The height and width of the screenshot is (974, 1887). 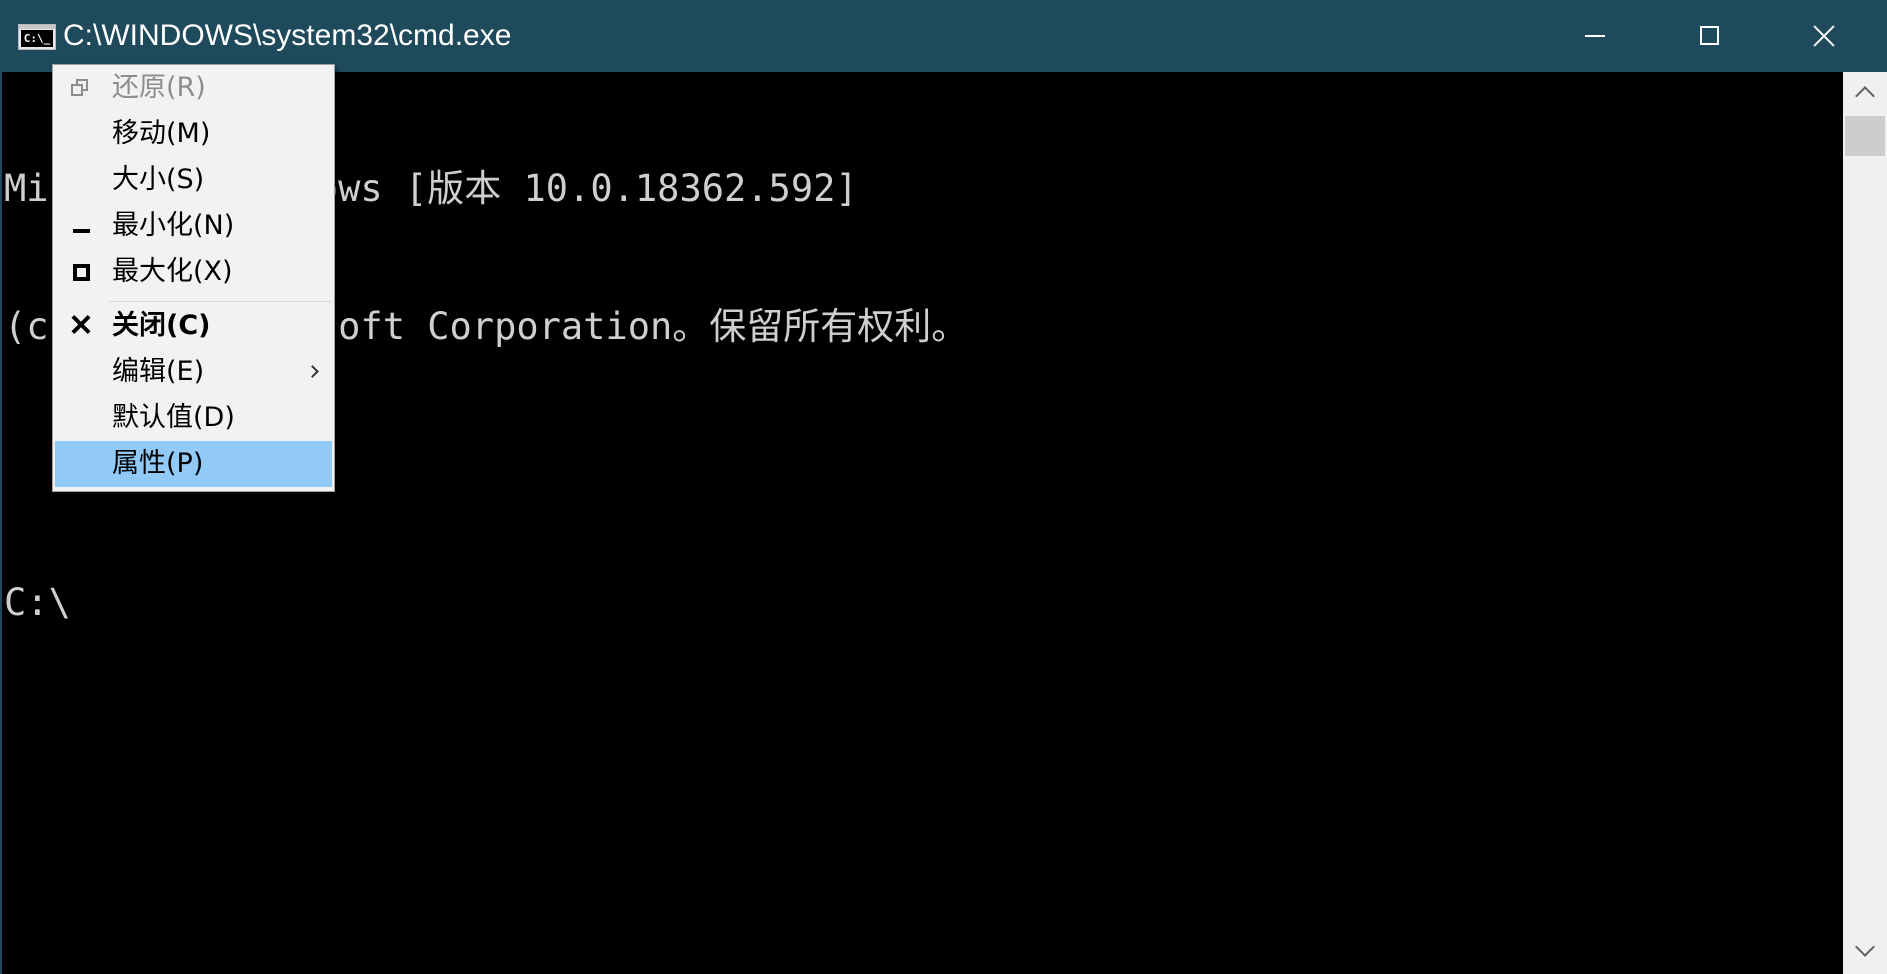 I want to click on menu-item-defaults: 默认值(D), so click(x=193, y=418).